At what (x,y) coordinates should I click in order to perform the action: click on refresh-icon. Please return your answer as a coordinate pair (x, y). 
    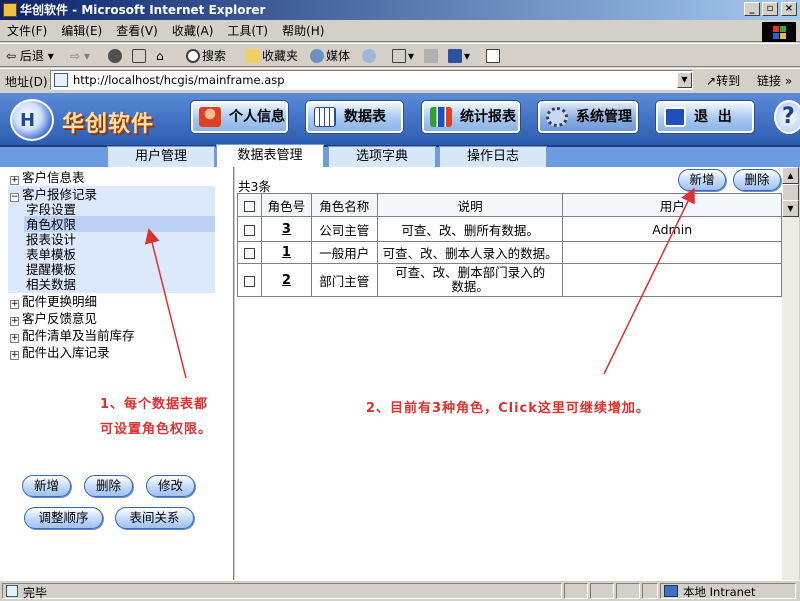
    Looking at the image, I should click on (139, 56).